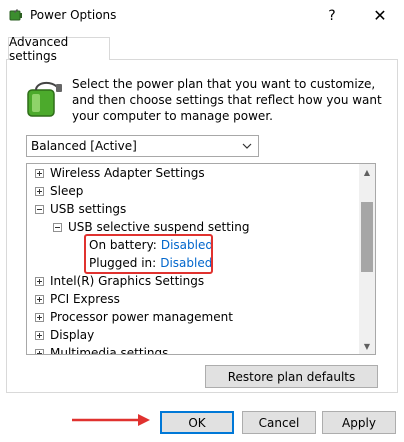 This screenshot has width=404, height=442. Describe the element at coordinates (127, 173) in the screenshot. I see `tree-item-label: Wireless Adapter Settings` at that location.